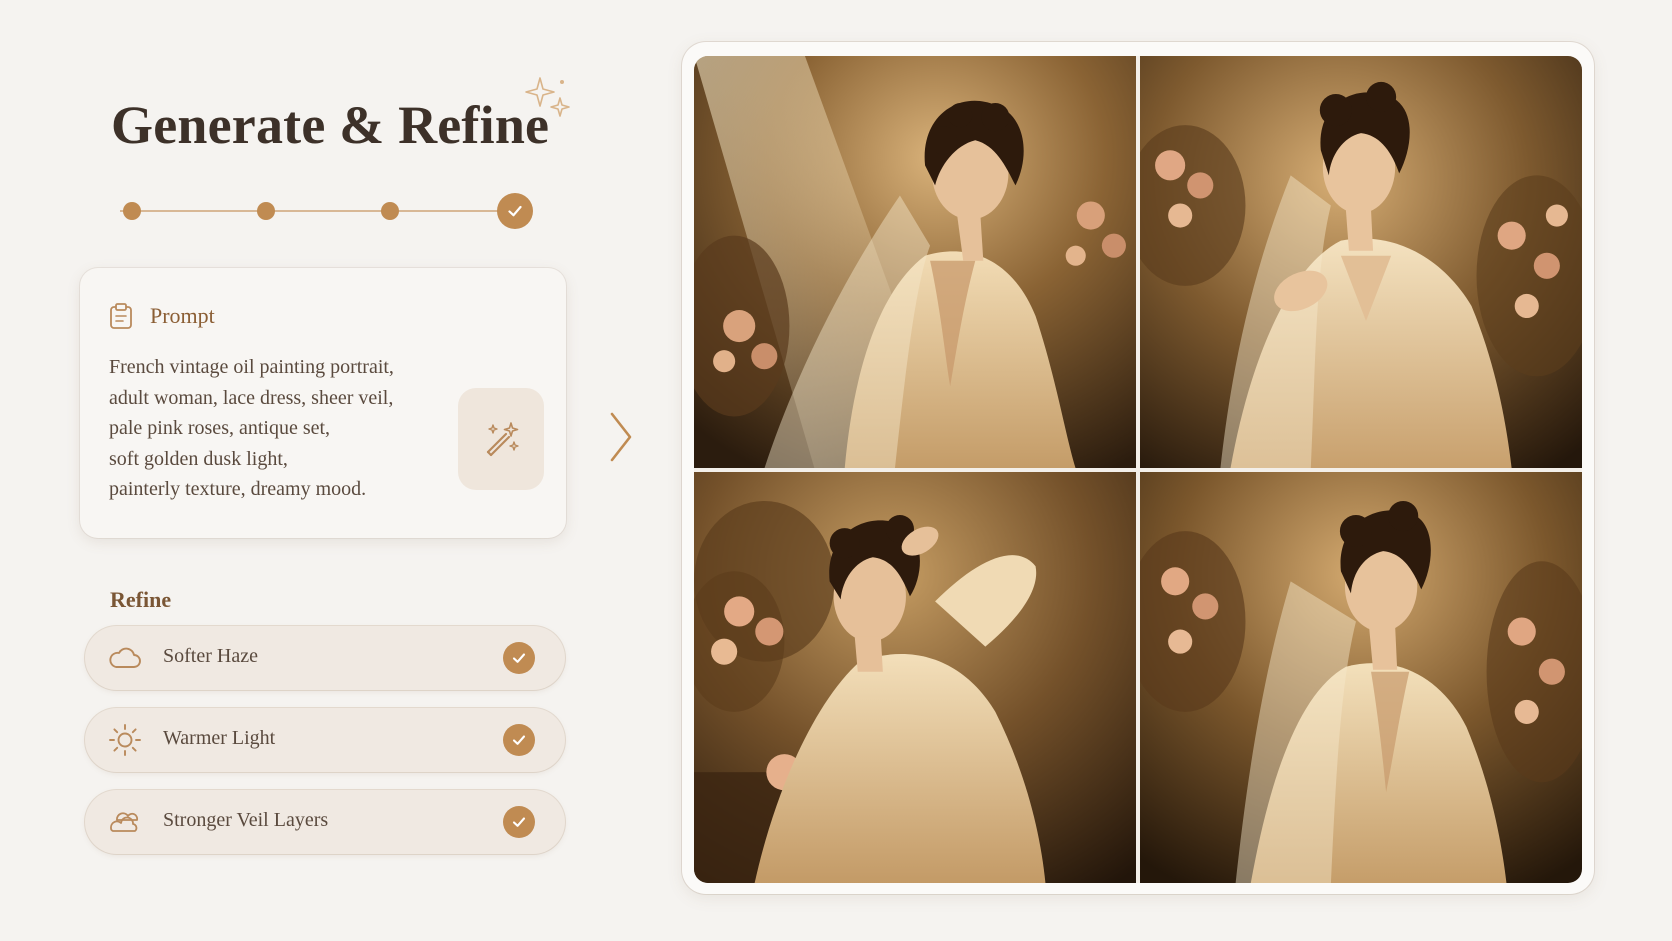 This screenshot has width=1672, height=941. What do you see at coordinates (121, 316) in the screenshot?
I see `clipboard-icon` at bounding box center [121, 316].